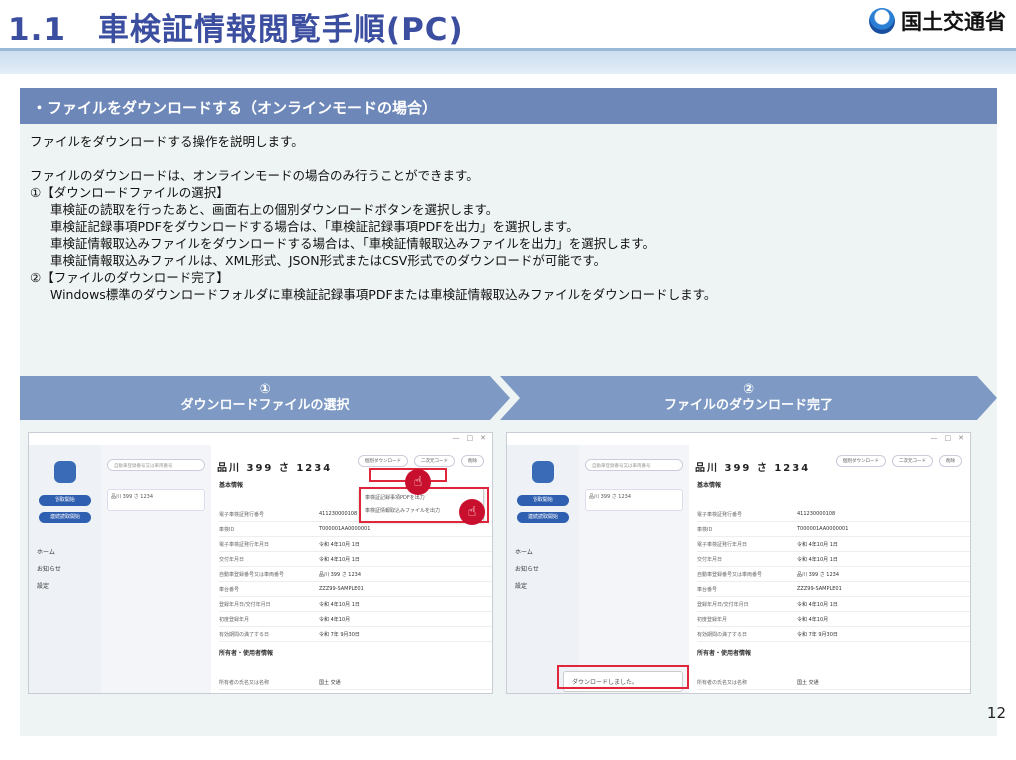 The width and height of the screenshot is (1016, 760). I want to click on page-number: 12, so click(996, 713).